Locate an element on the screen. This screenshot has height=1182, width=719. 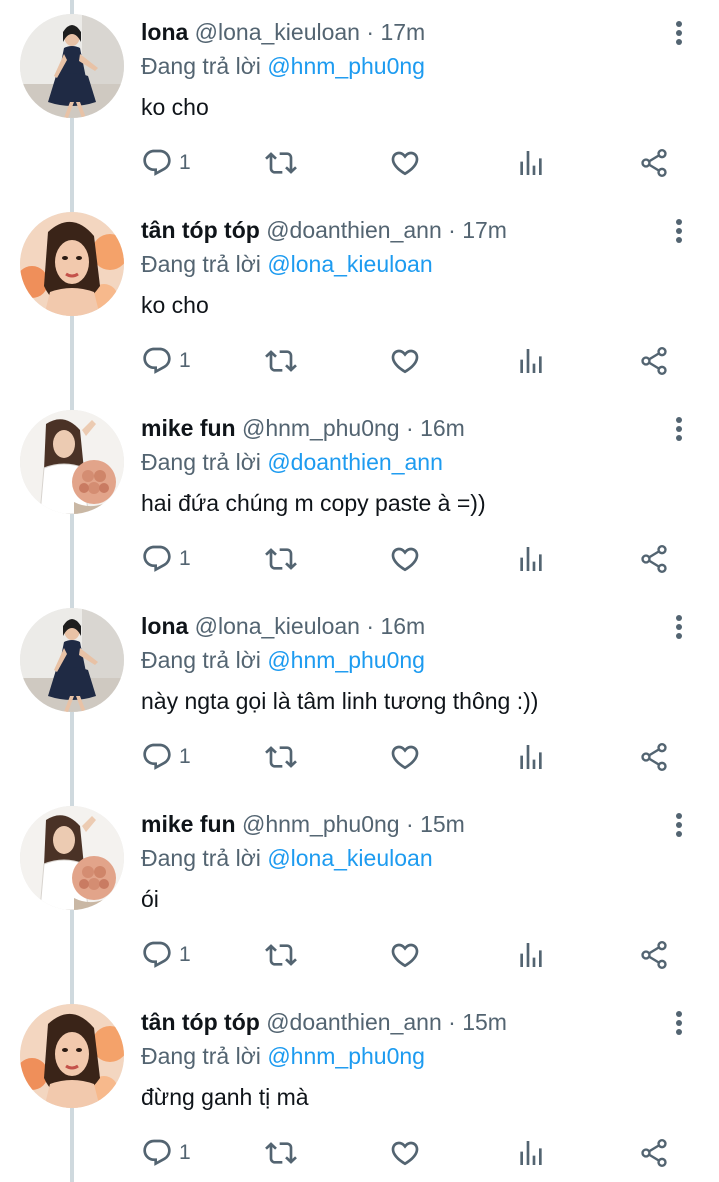
tweet-header: tân tóp tóp @doanthien_ann · 15m is located at coordinates (324, 1022).